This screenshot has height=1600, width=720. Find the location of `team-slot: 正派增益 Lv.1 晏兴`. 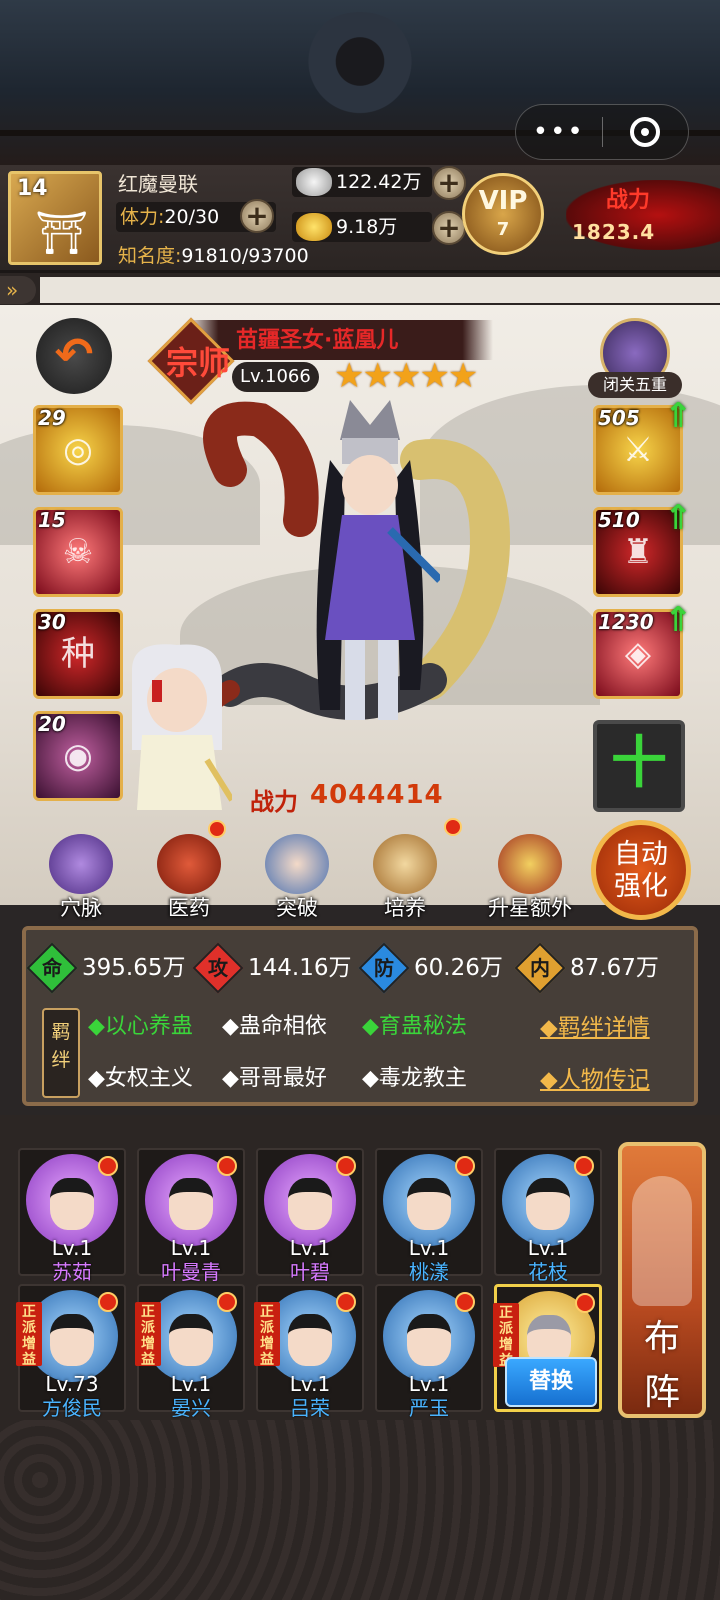

team-slot: 正派增益 Lv.1 晏兴 is located at coordinates (190, 1352).